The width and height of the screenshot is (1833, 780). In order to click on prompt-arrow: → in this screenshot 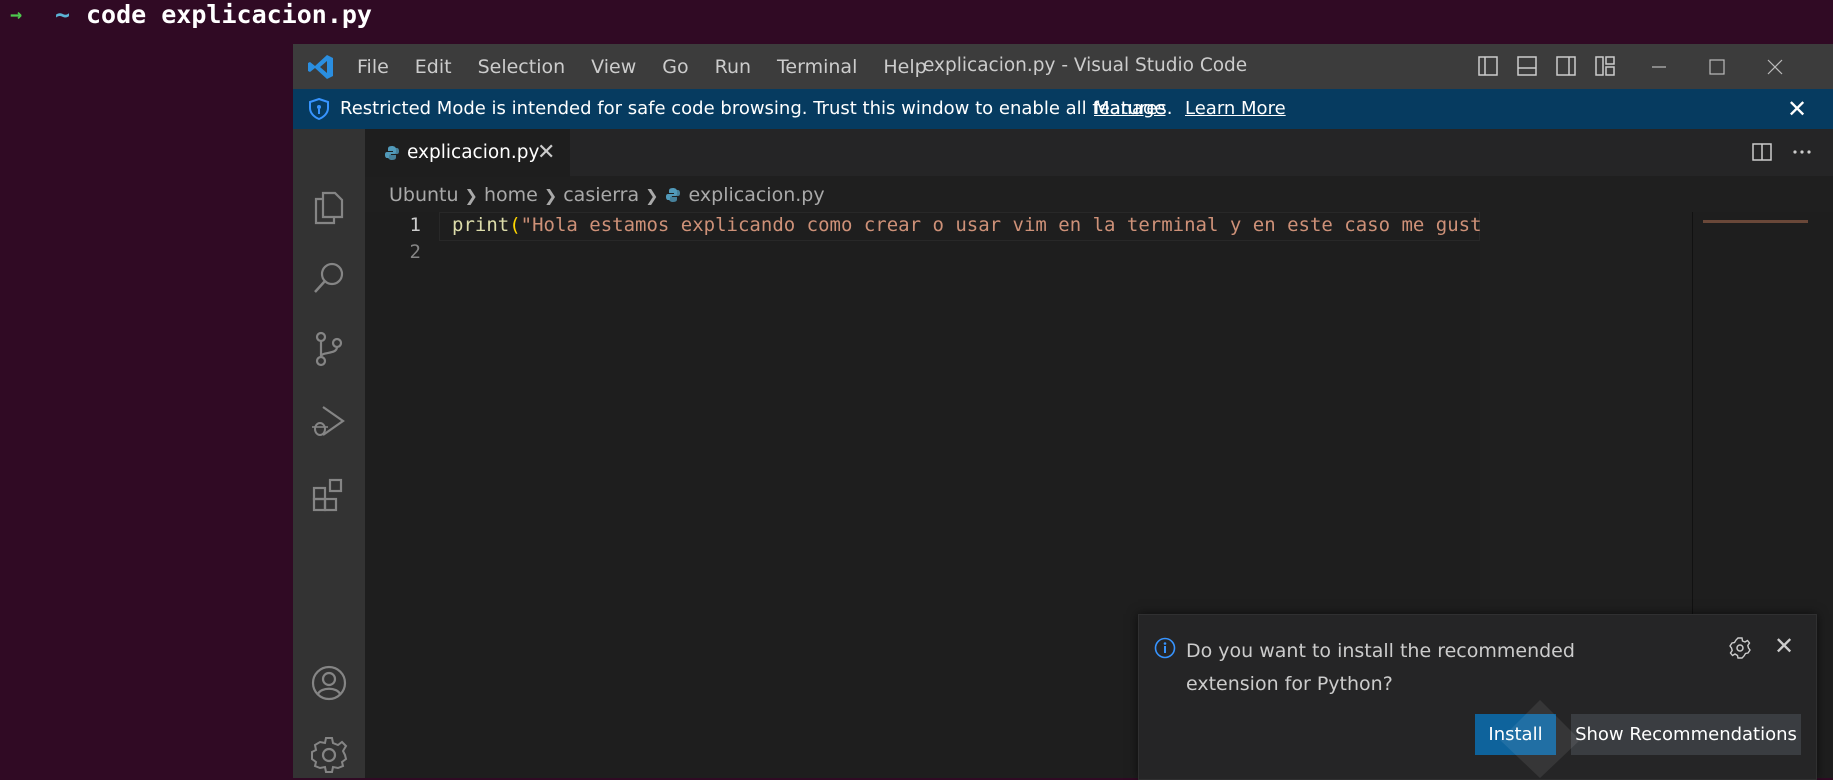, I will do `click(16, 14)`.